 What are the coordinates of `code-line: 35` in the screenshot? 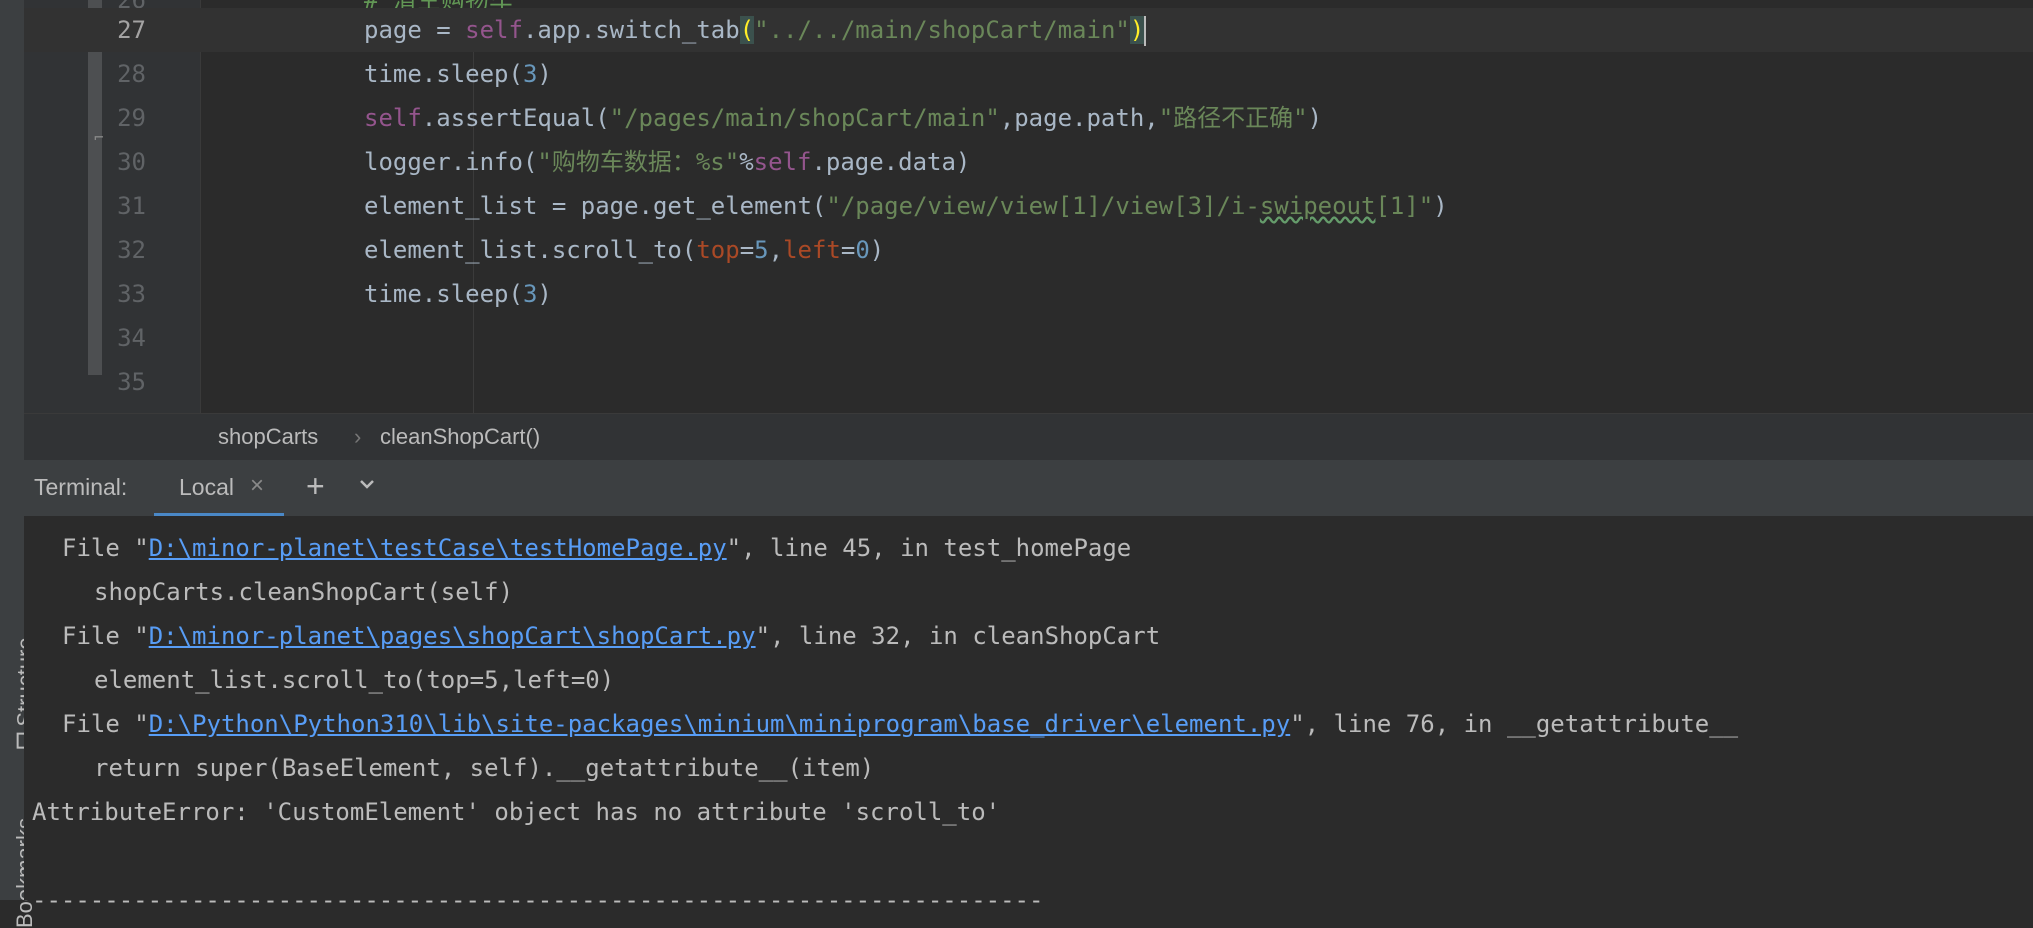 It's located at (1028, 382).